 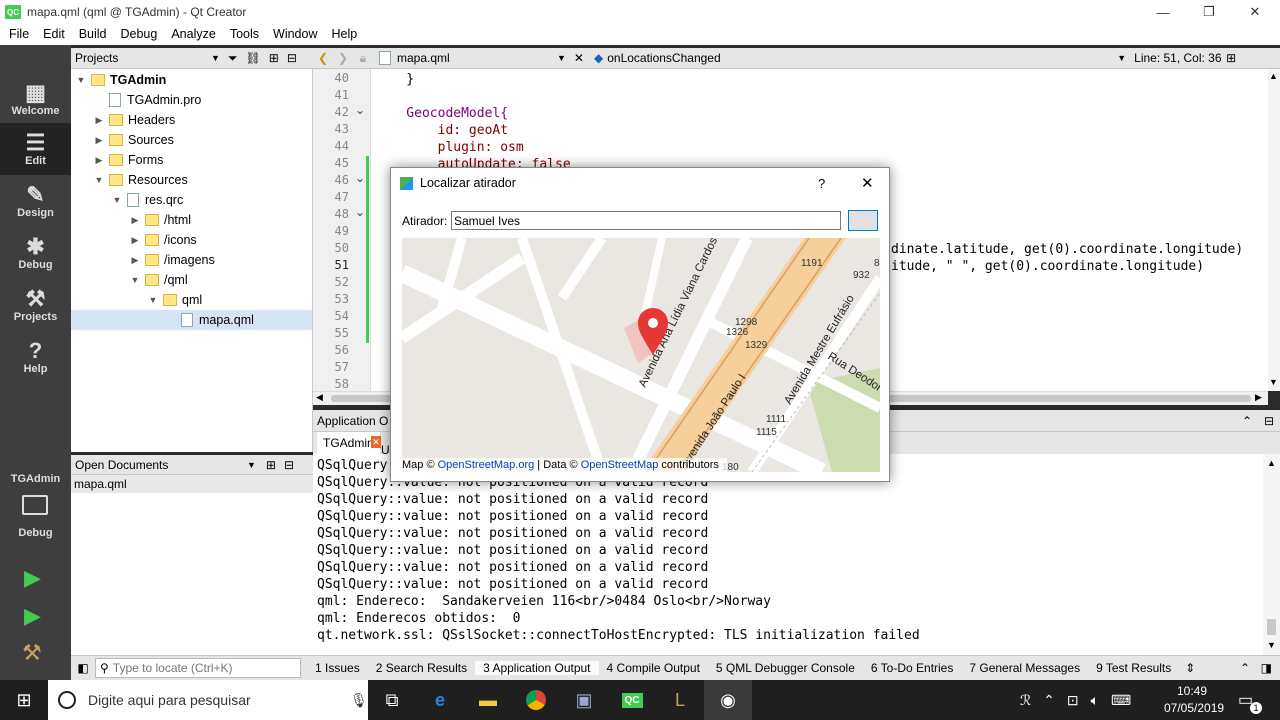 What do you see at coordinates (1271, 554) in the screenshot?
I see `output-vscroll: ▲ ▼` at bounding box center [1271, 554].